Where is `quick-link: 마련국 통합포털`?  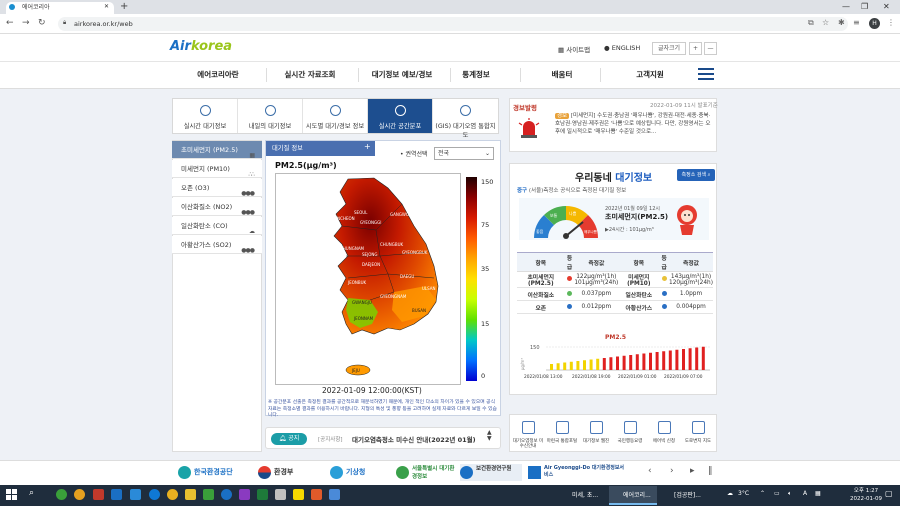 quick-link: 마련국 통합포털 is located at coordinates (562, 433).